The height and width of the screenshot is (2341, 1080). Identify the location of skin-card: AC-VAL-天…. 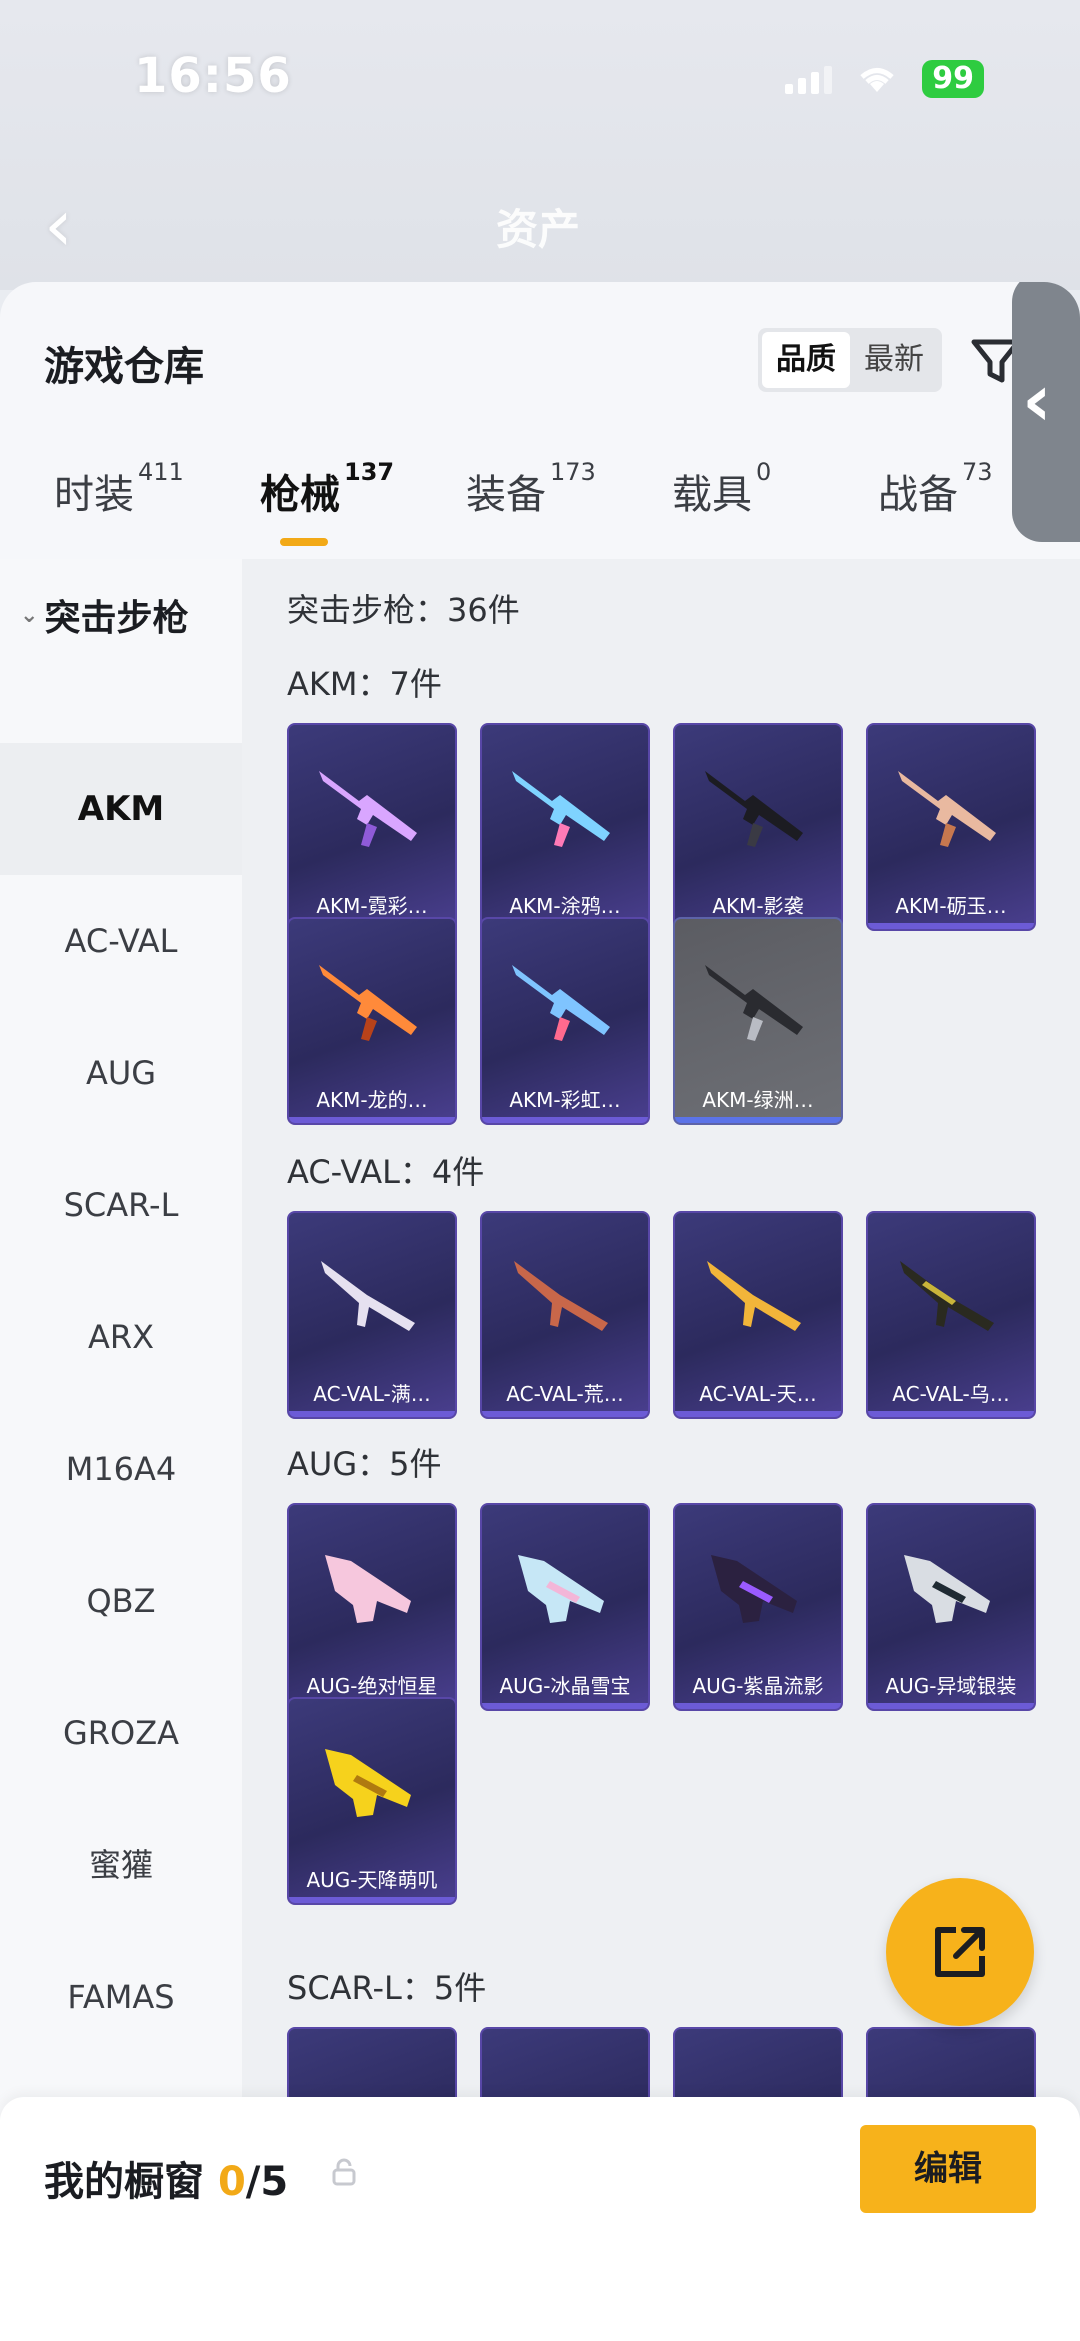
(758, 1315).